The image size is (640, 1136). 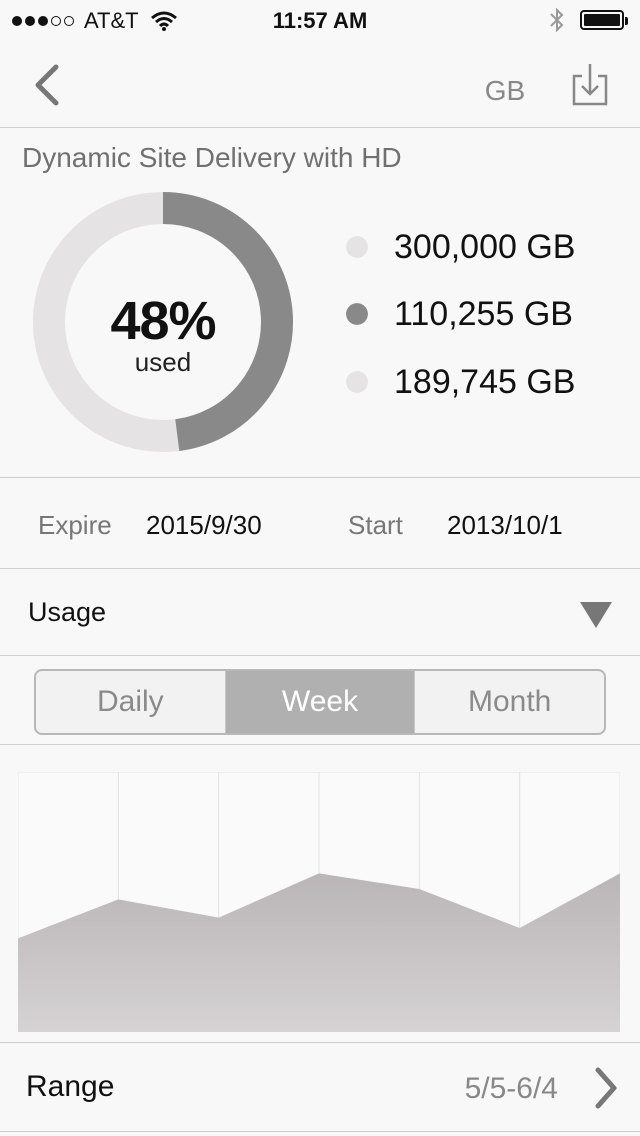 What do you see at coordinates (483, 313) in the screenshot?
I see `used-capacity-value: 110,255 GB` at bounding box center [483, 313].